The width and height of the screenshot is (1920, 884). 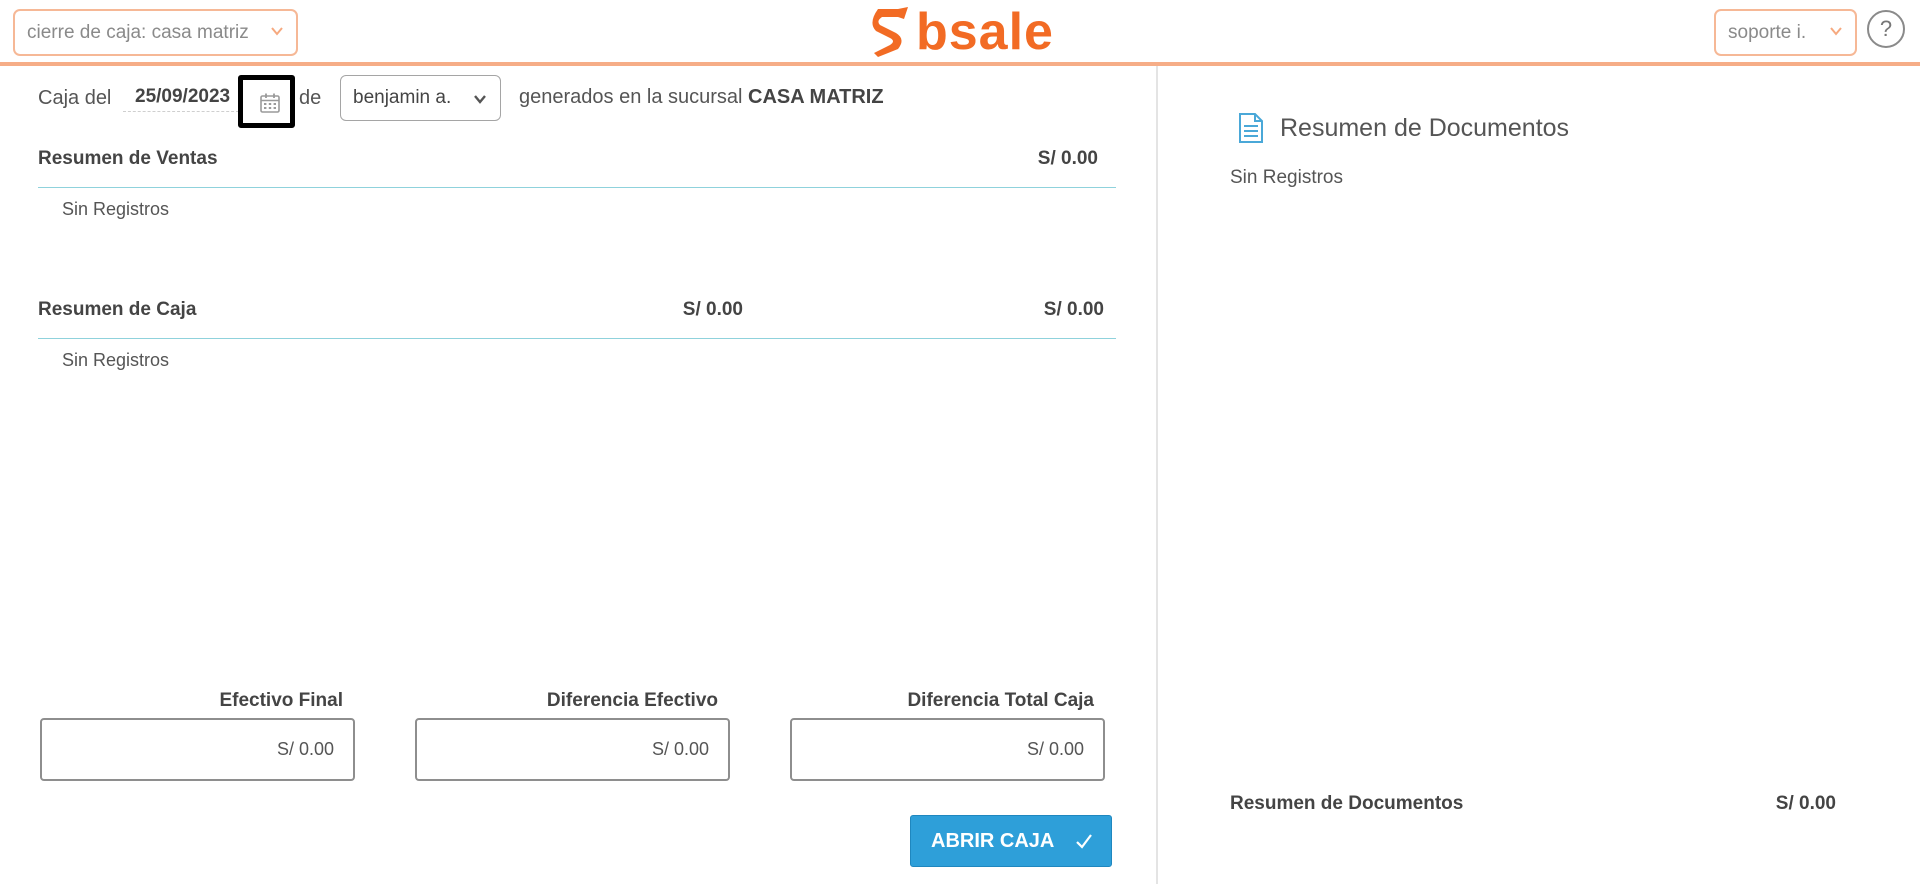 What do you see at coordinates (1067, 158) in the screenshot?
I see `ventas-total: S/ 0.00` at bounding box center [1067, 158].